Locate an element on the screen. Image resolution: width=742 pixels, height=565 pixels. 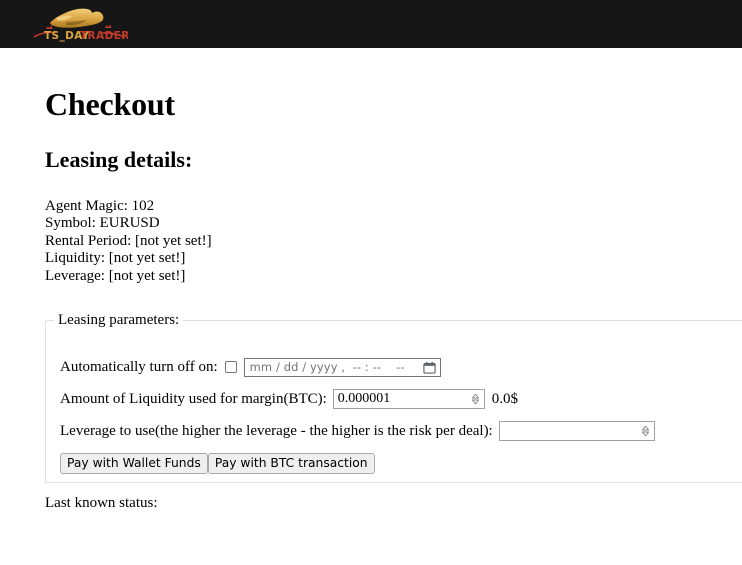
detail-leverage: Leverage: [not yet set!] is located at coordinates (115, 275).